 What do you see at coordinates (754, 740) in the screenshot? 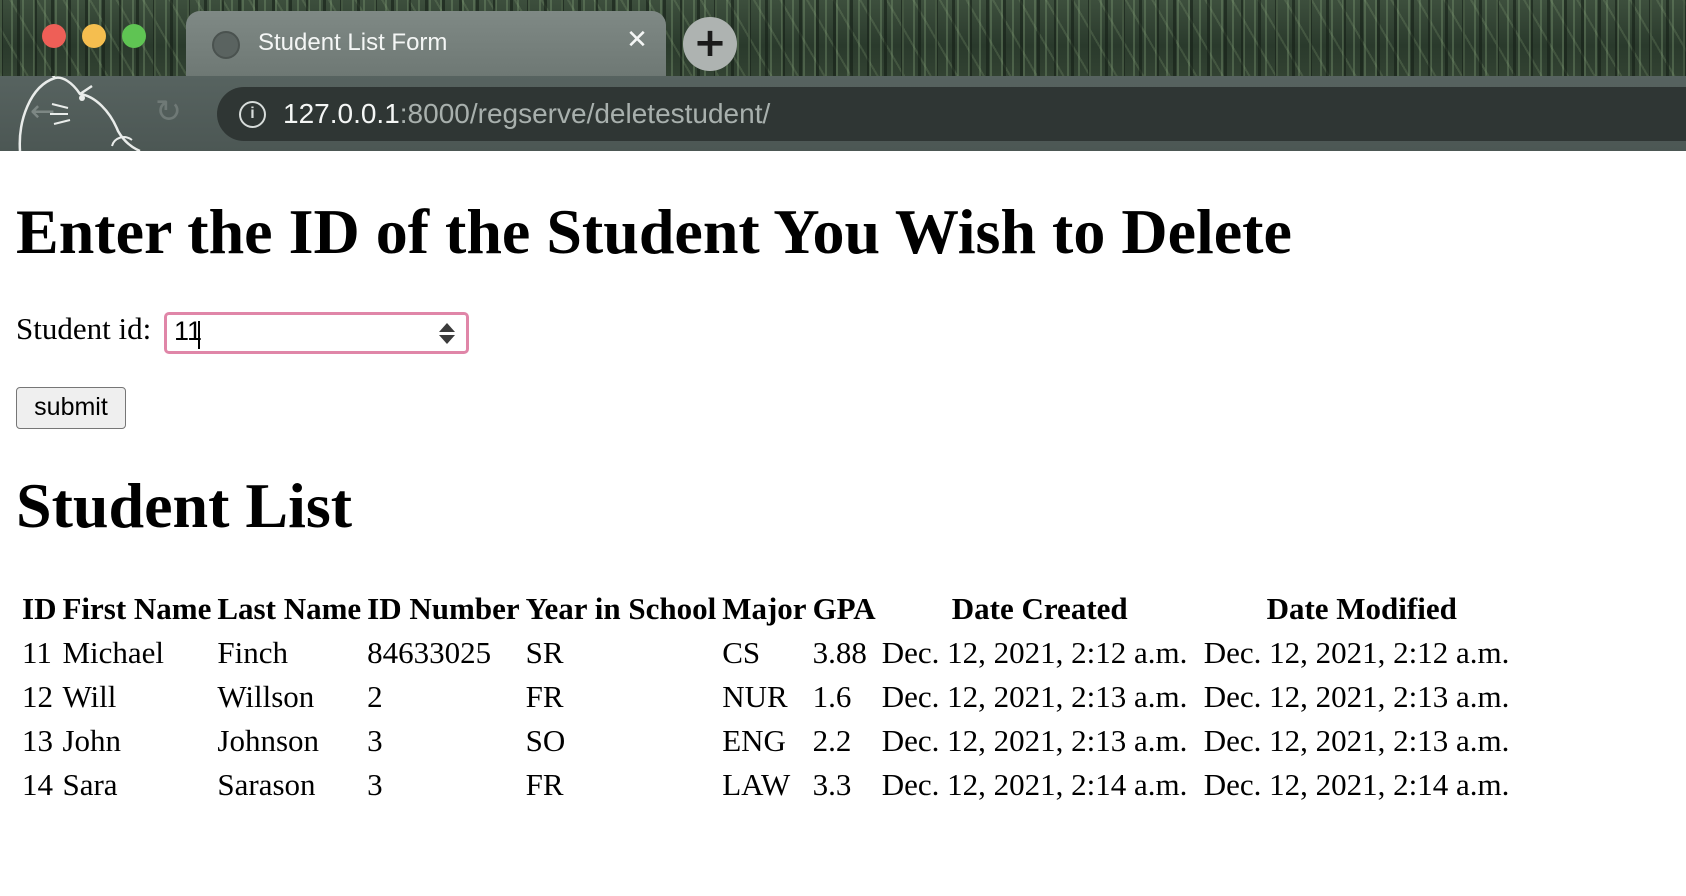
I see `cell-major: ENG` at bounding box center [754, 740].